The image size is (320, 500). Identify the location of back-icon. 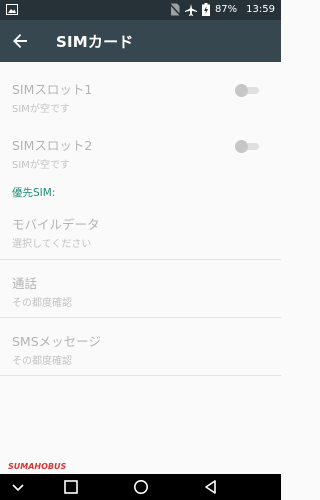
(211, 487).